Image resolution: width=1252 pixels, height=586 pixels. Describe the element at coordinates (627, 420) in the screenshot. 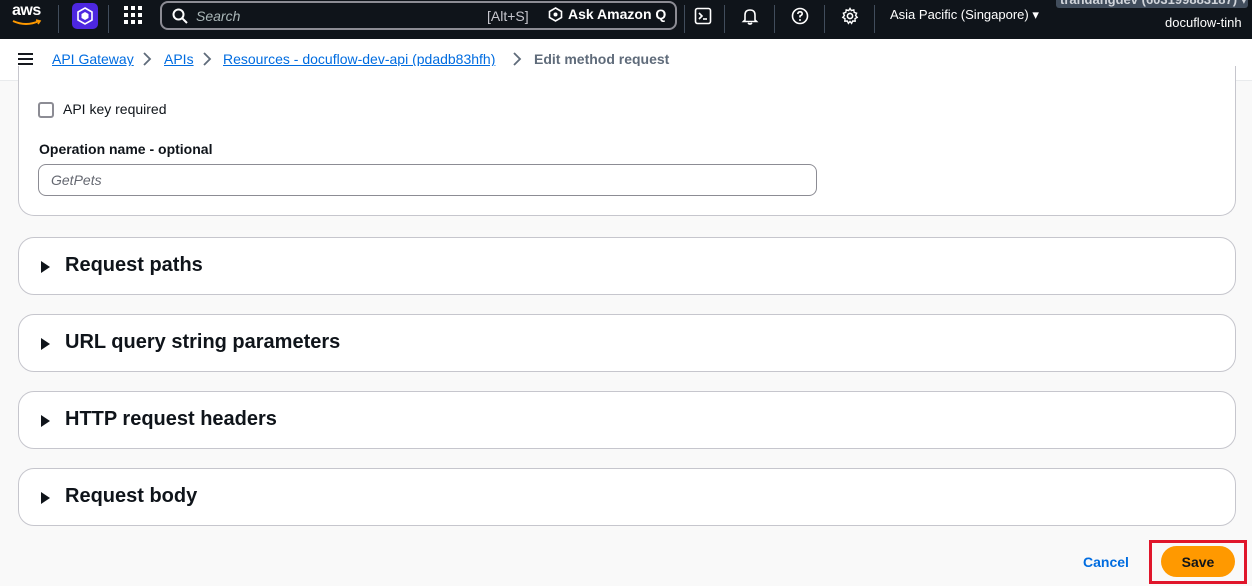

I see `section-http-request-headers: HTTP request headers` at that location.